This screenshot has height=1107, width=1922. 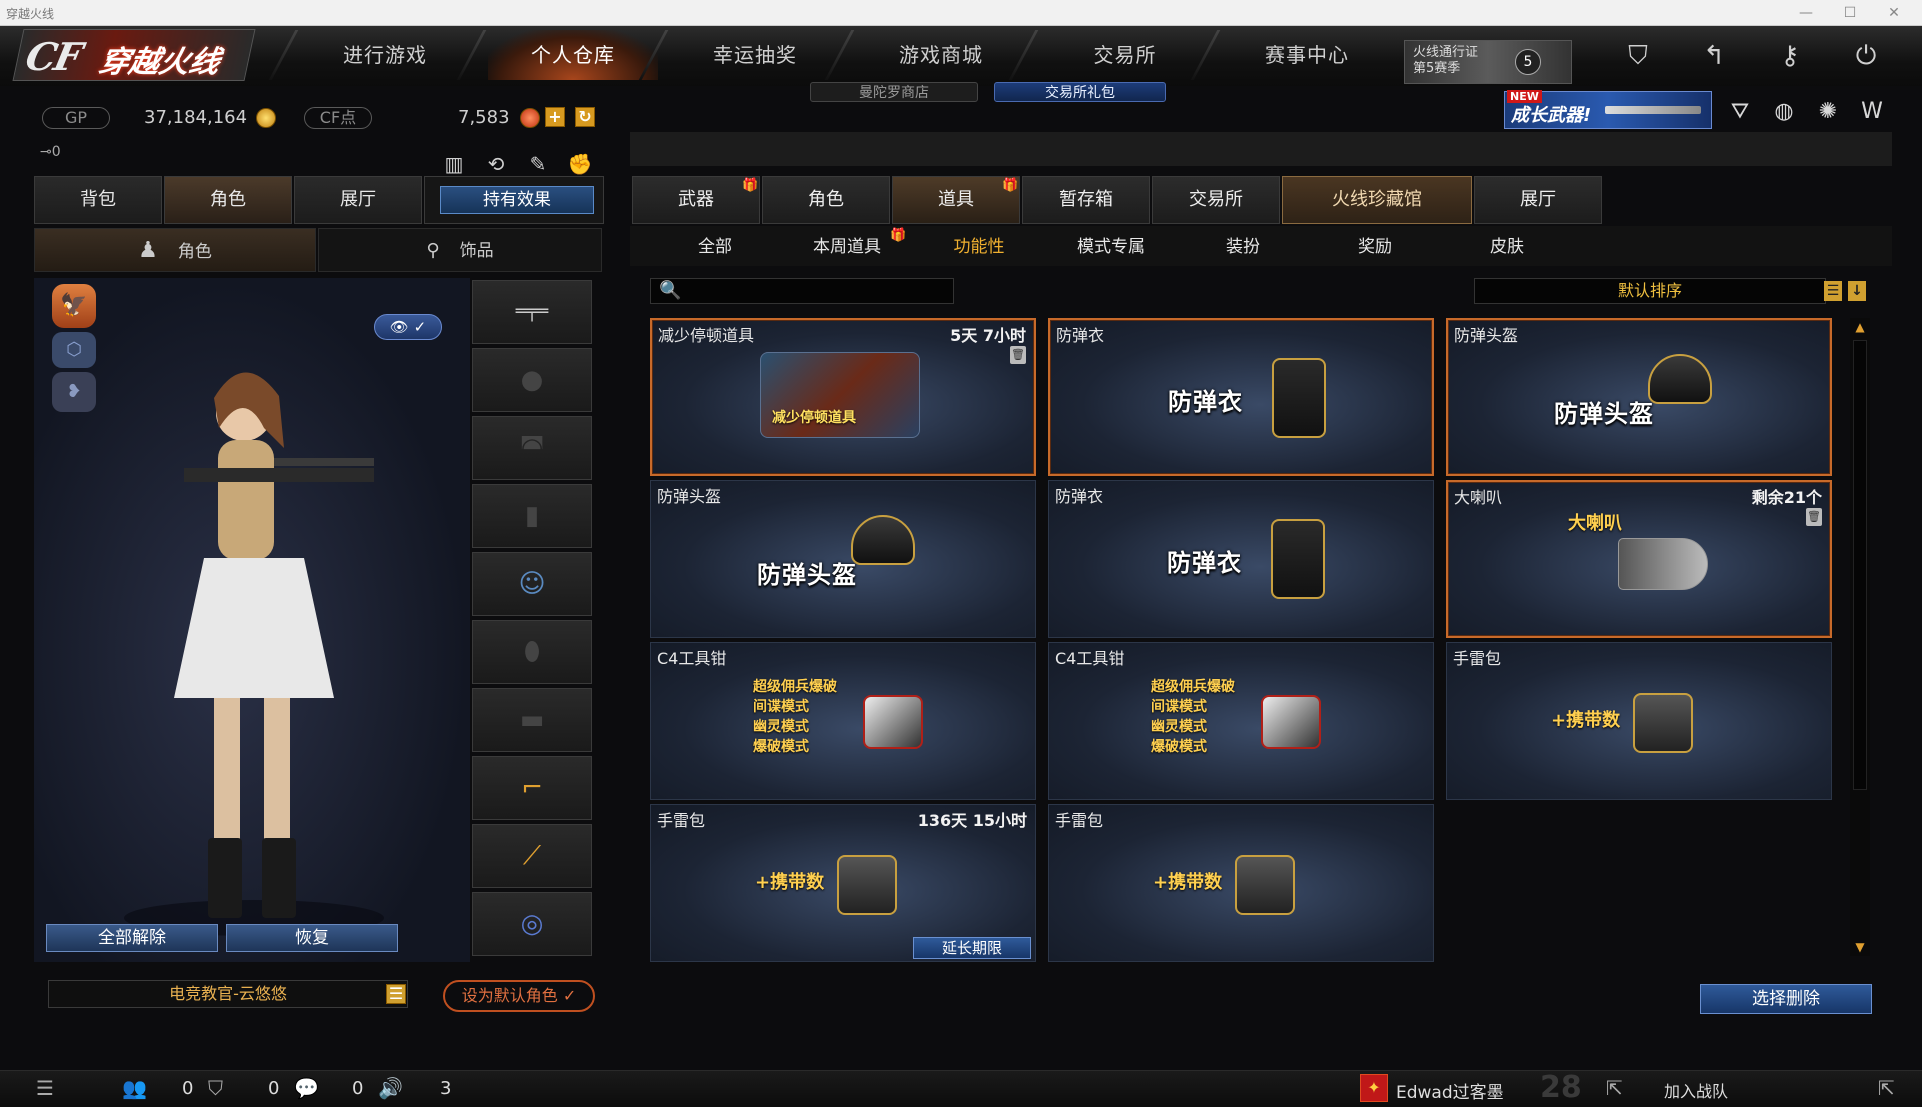 What do you see at coordinates (1242, 887) in the screenshot?
I see `item-artwork: +携带数` at bounding box center [1242, 887].